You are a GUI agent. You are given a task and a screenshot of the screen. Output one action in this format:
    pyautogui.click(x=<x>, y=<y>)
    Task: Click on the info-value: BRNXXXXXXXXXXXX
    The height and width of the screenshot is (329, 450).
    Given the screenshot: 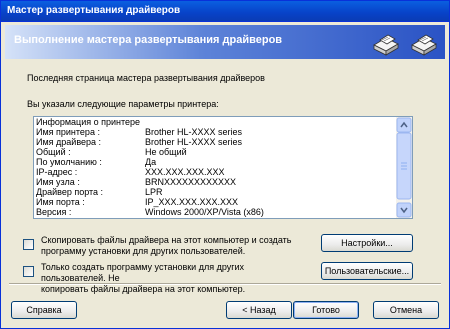 What is the action you would take?
    pyautogui.click(x=191, y=182)
    